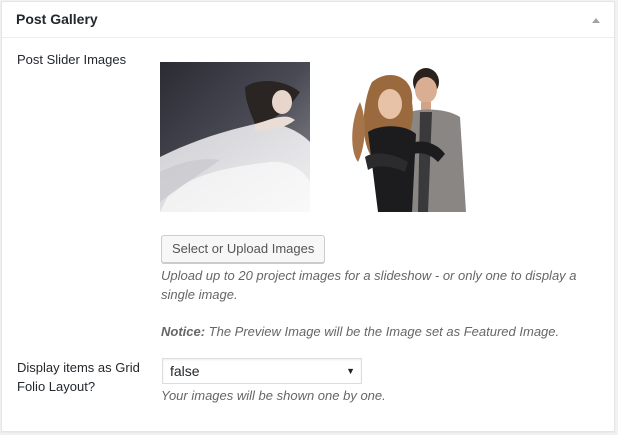 The height and width of the screenshot is (435, 618). Describe the element at coordinates (185, 371) in the screenshot. I see `grid-folio-selected-value: false` at that location.